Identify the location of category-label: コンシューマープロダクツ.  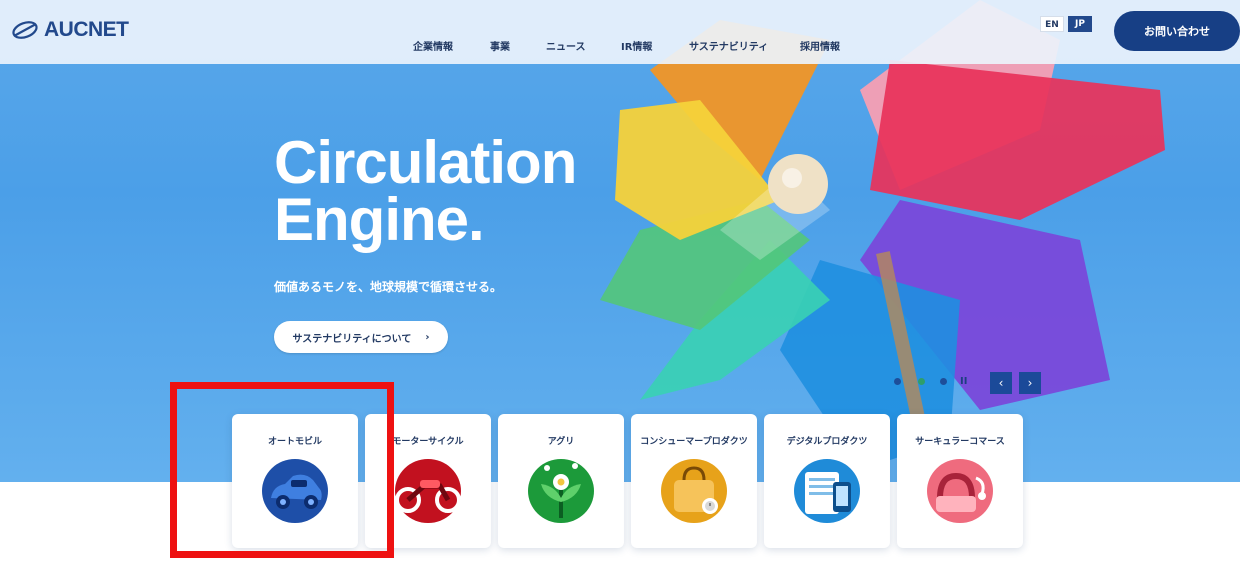
(694, 442).